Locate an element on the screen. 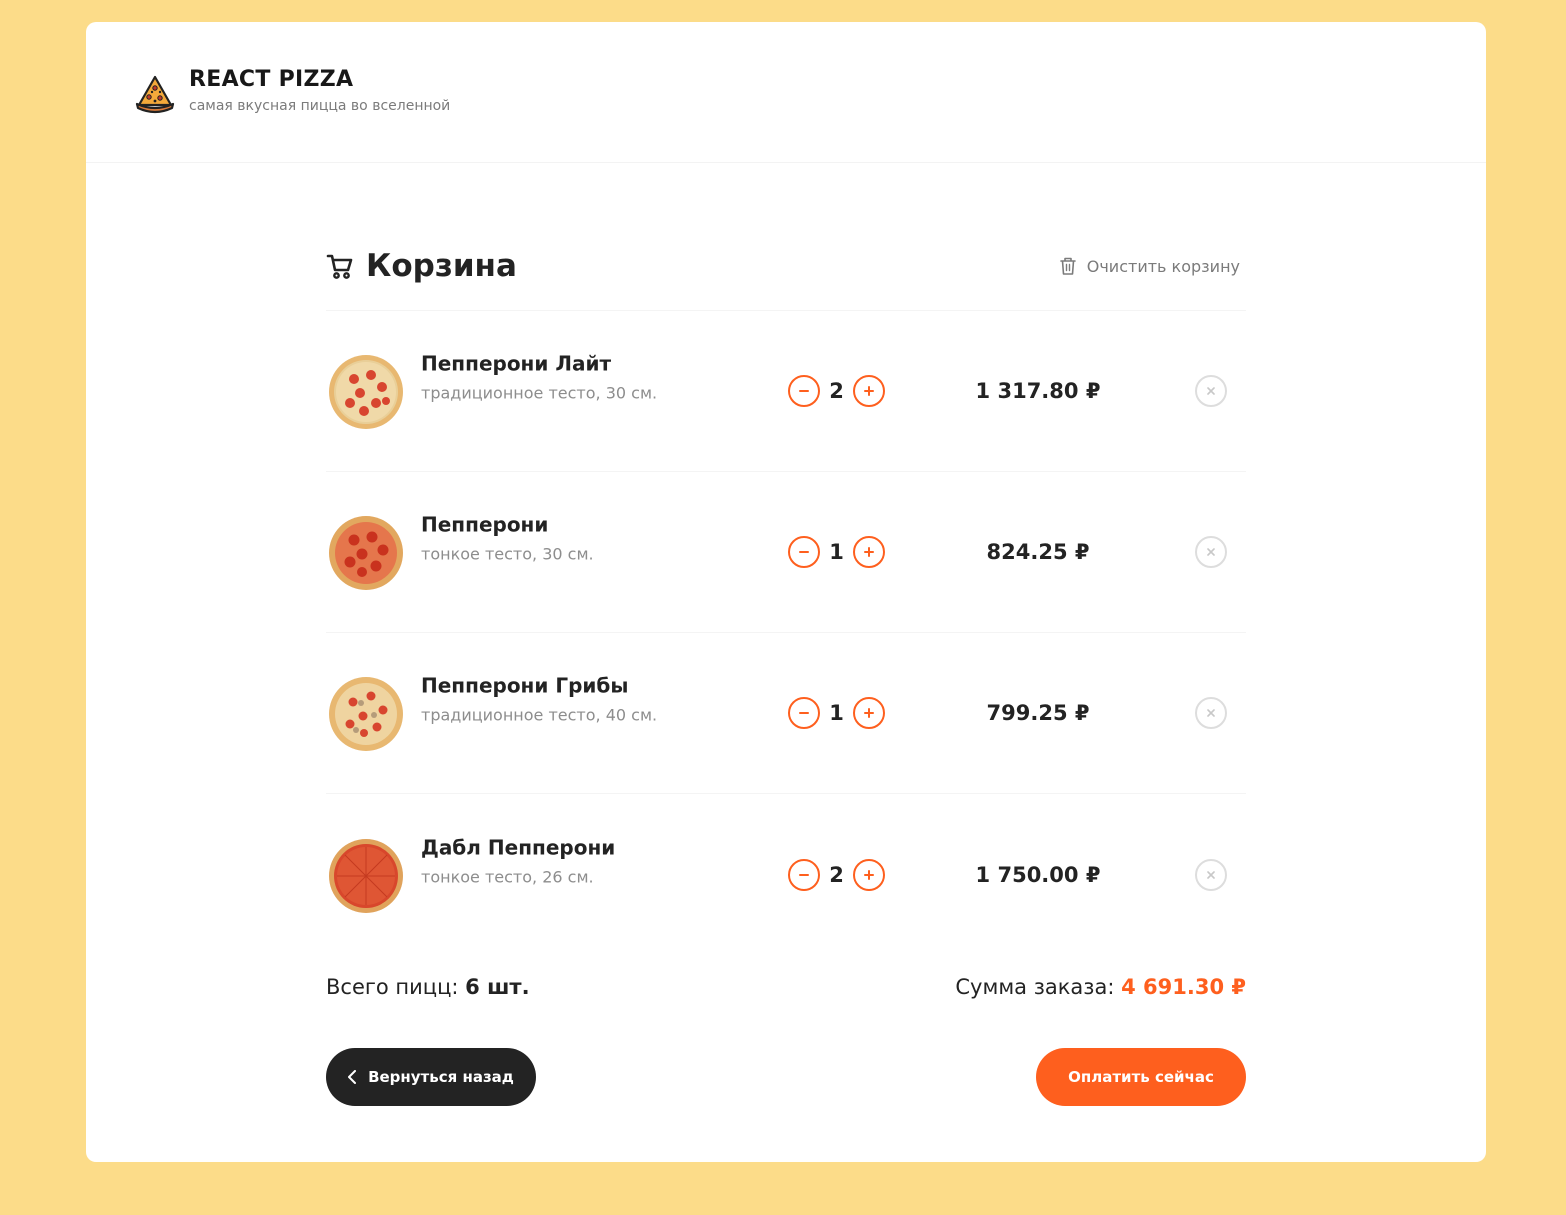 Image resolution: width=1566 pixels, height=1215 pixels. trash-icon is located at coordinates (1067, 266).